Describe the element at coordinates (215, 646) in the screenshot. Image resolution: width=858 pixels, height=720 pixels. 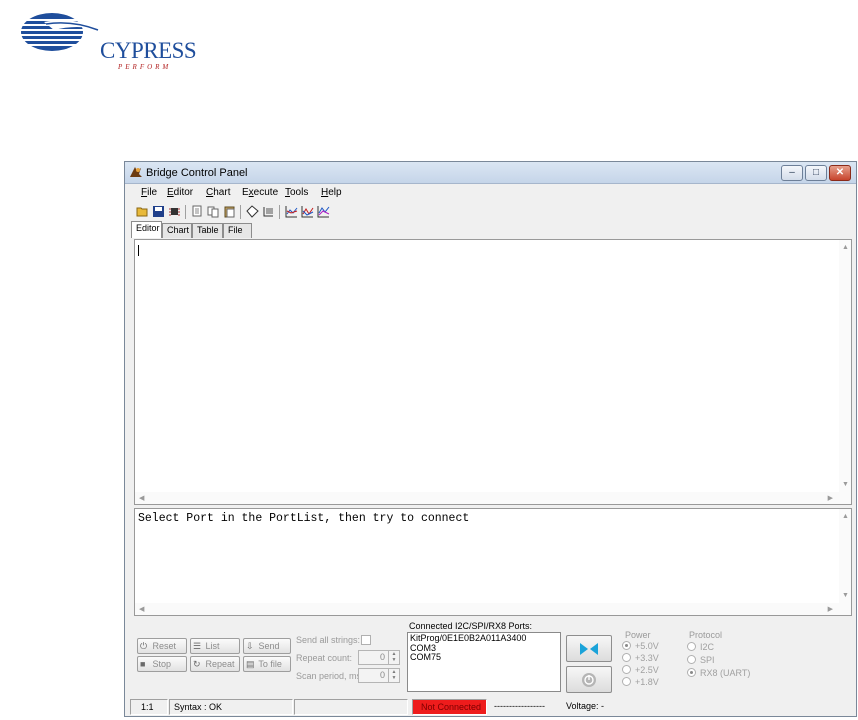
I see `list-button: ☰ List` at that location.